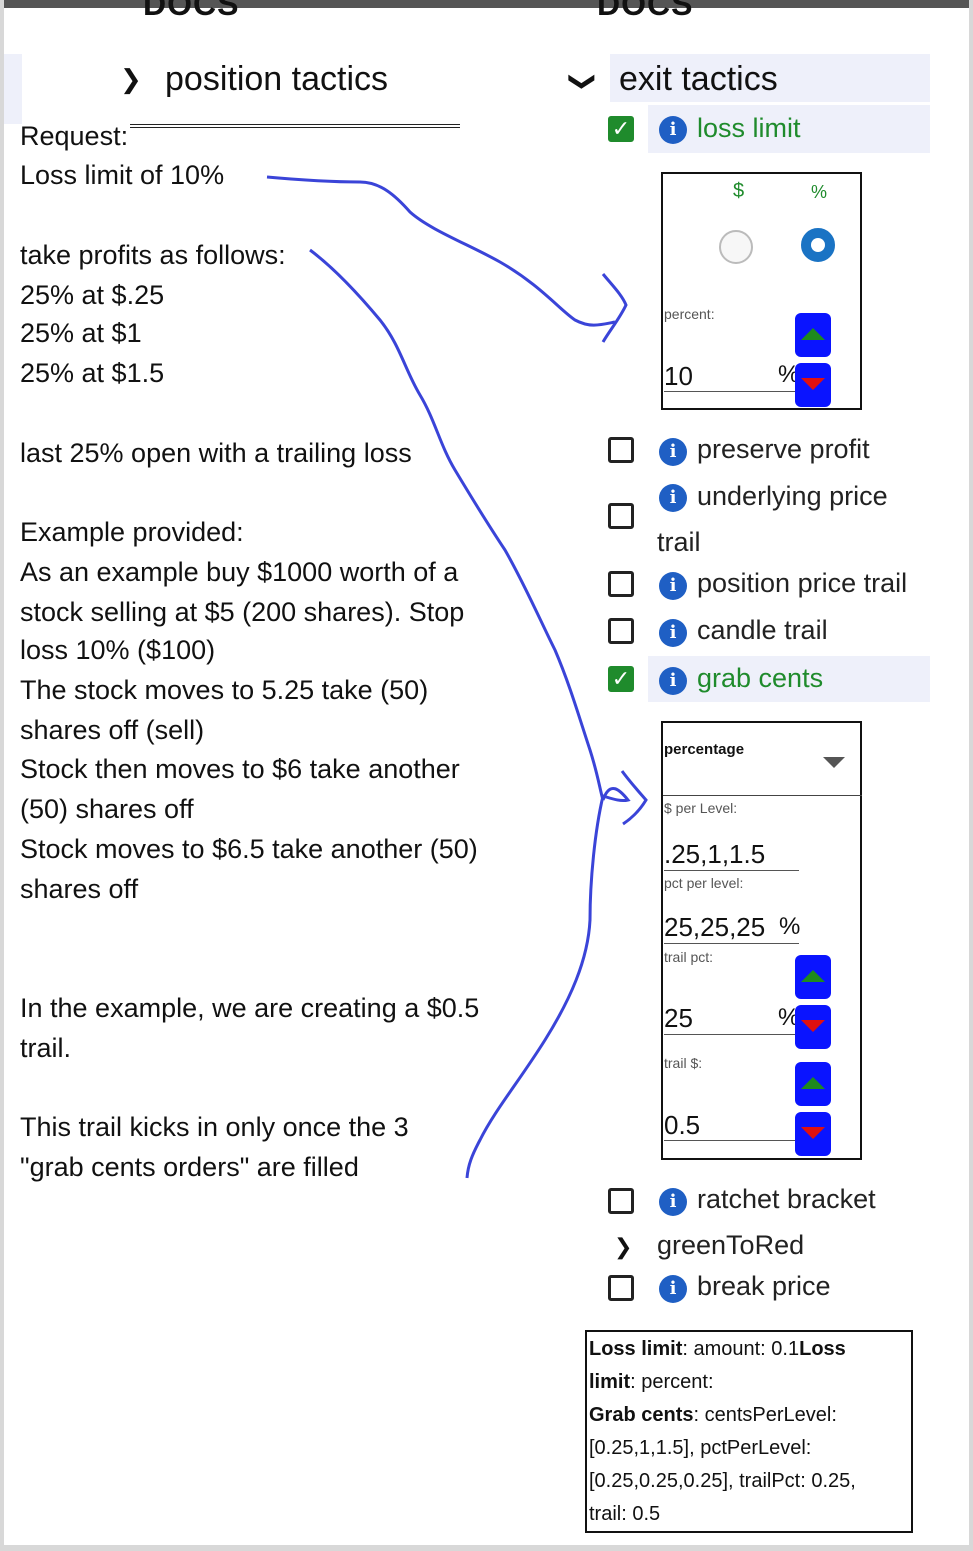  I want to click on ink-arrowhead, so click(614, 308).